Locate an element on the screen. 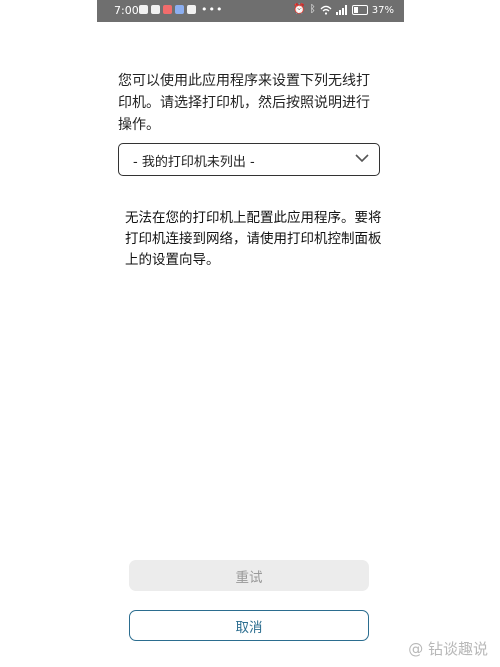 The image size is (500, 667). red-app-icon is located at coordinates (167, 9).